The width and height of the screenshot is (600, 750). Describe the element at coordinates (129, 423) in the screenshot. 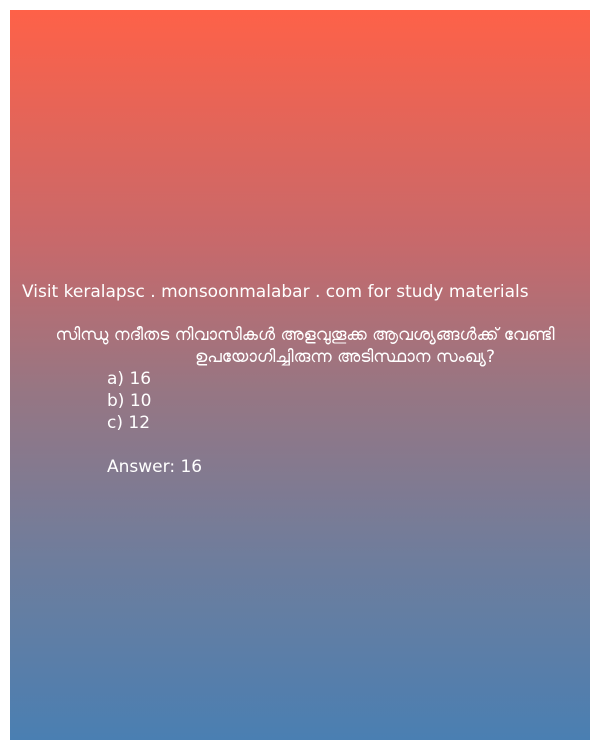

I see `option-c: c) 12` at that location.